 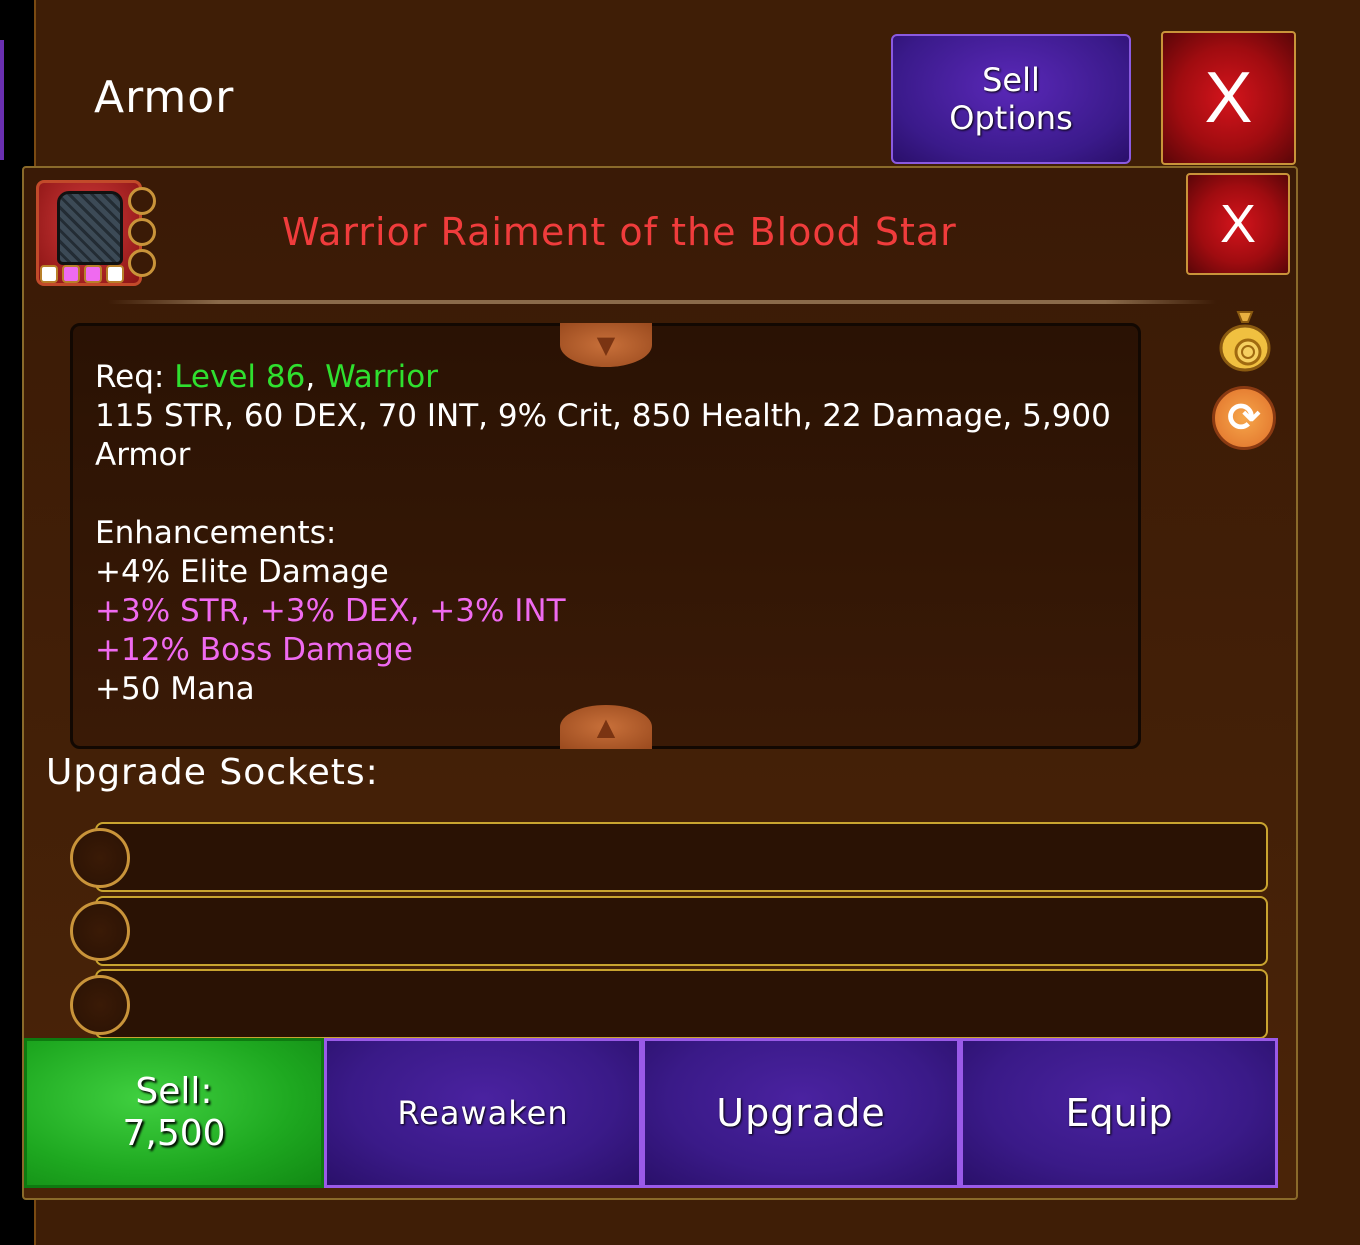 What do you see at coordinates (1119, 1113) in the screenshot?
I see `equip-button: Equip` at bounding box center [1119, 1113].